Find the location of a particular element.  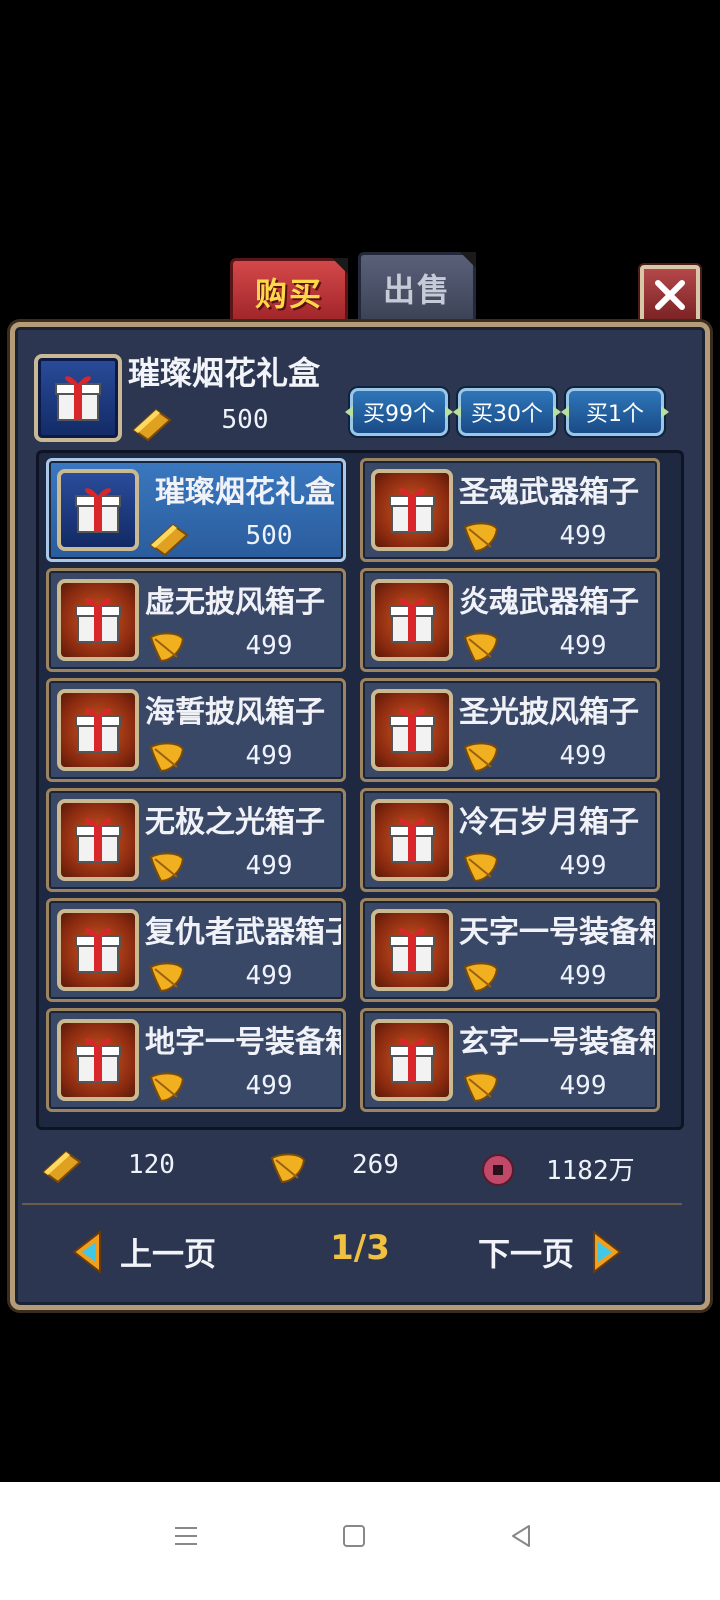

buy-30-label: 买30个 is located at coordinates (507, 414).